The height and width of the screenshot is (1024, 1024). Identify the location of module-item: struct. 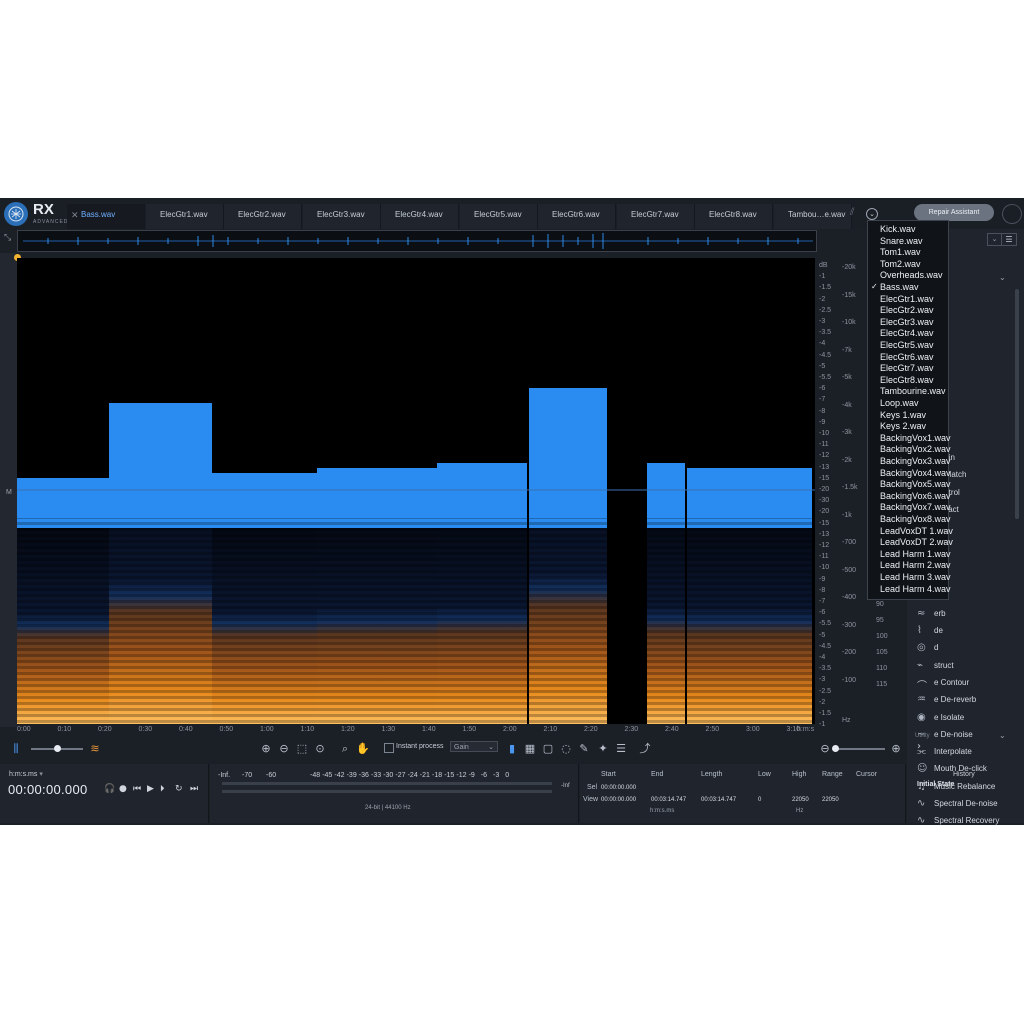
(944, 665).